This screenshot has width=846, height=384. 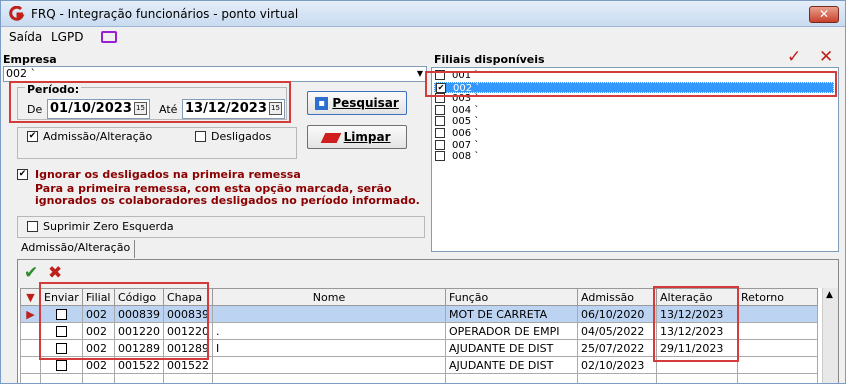 I want to click on check-all-icon: ✓, so click(x=794, y=57).